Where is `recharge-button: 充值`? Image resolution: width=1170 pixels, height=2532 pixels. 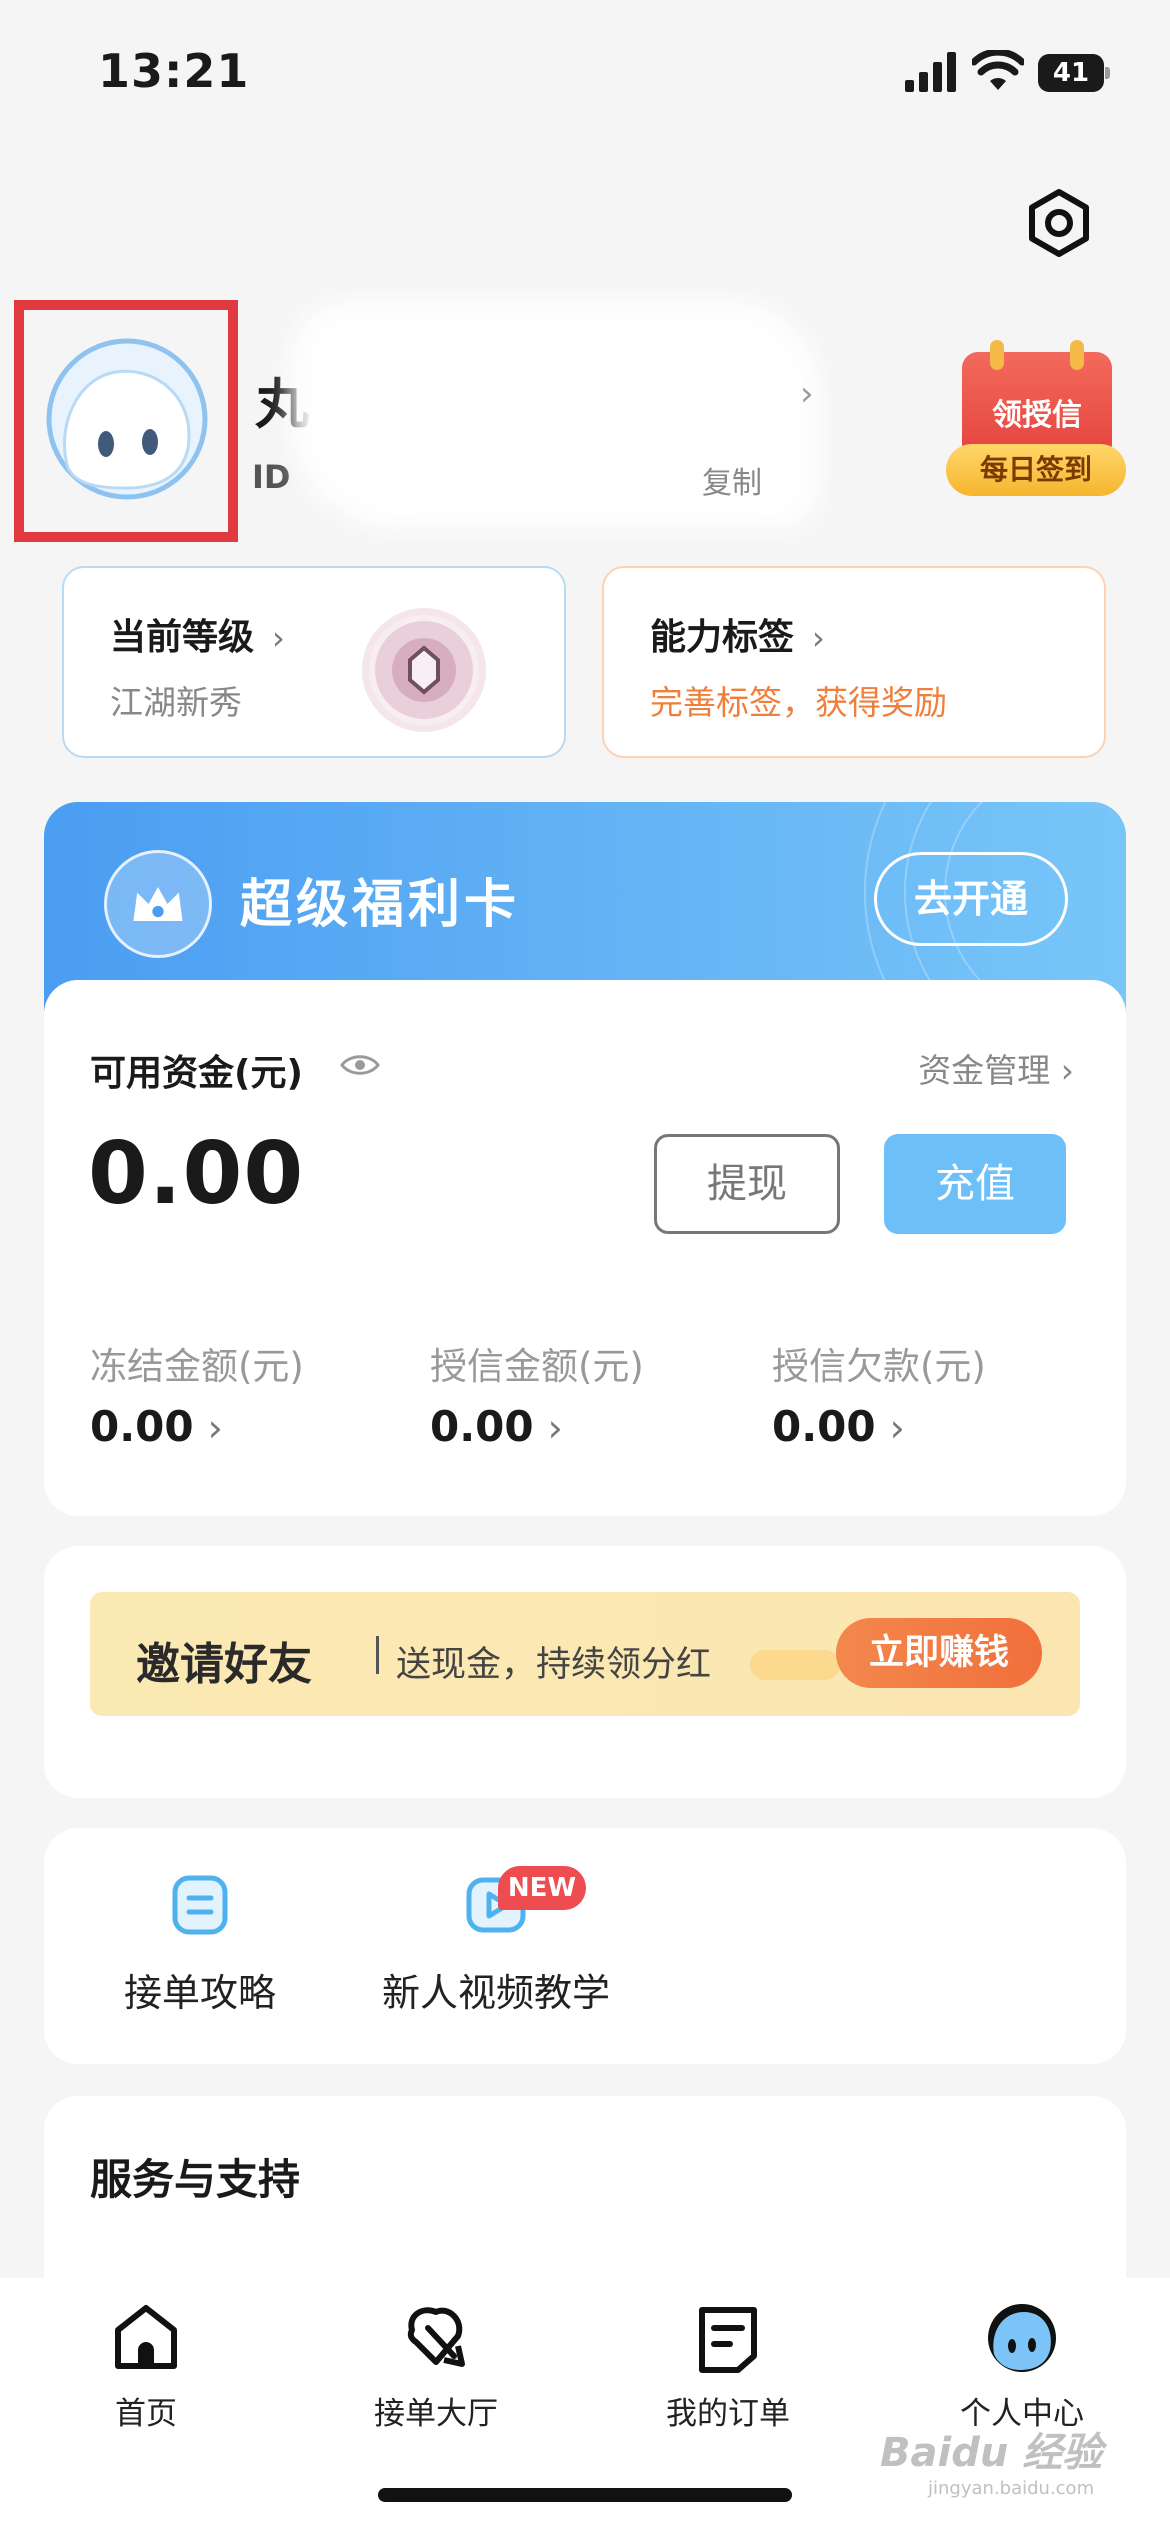
recharge-button: 充值 is located at coordinates (975, 1184).